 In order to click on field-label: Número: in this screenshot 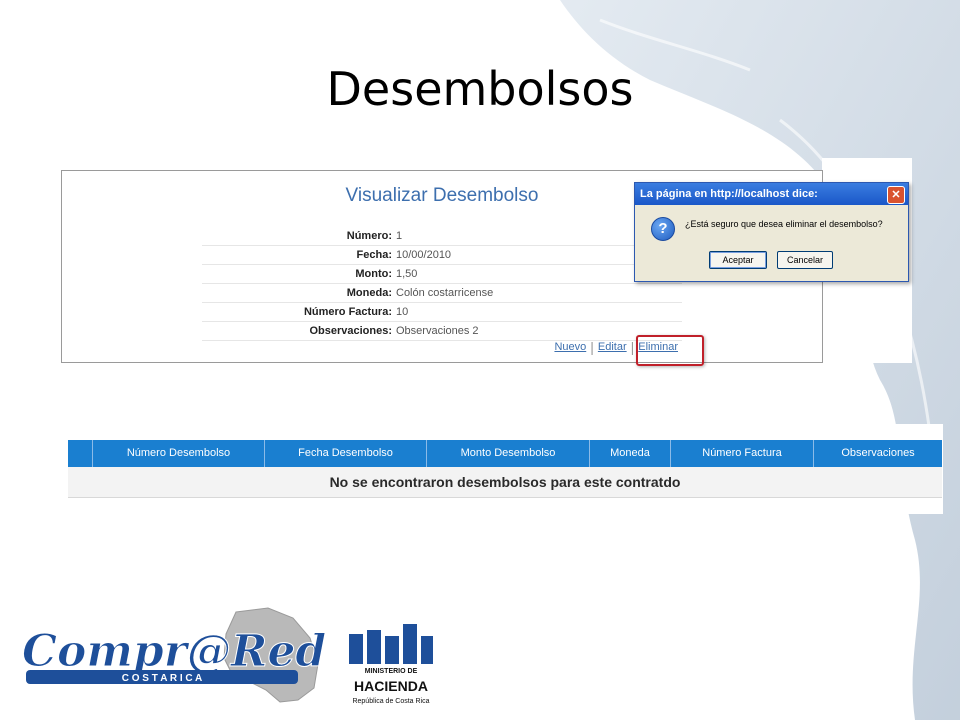, I will do `click(369, 236)`.